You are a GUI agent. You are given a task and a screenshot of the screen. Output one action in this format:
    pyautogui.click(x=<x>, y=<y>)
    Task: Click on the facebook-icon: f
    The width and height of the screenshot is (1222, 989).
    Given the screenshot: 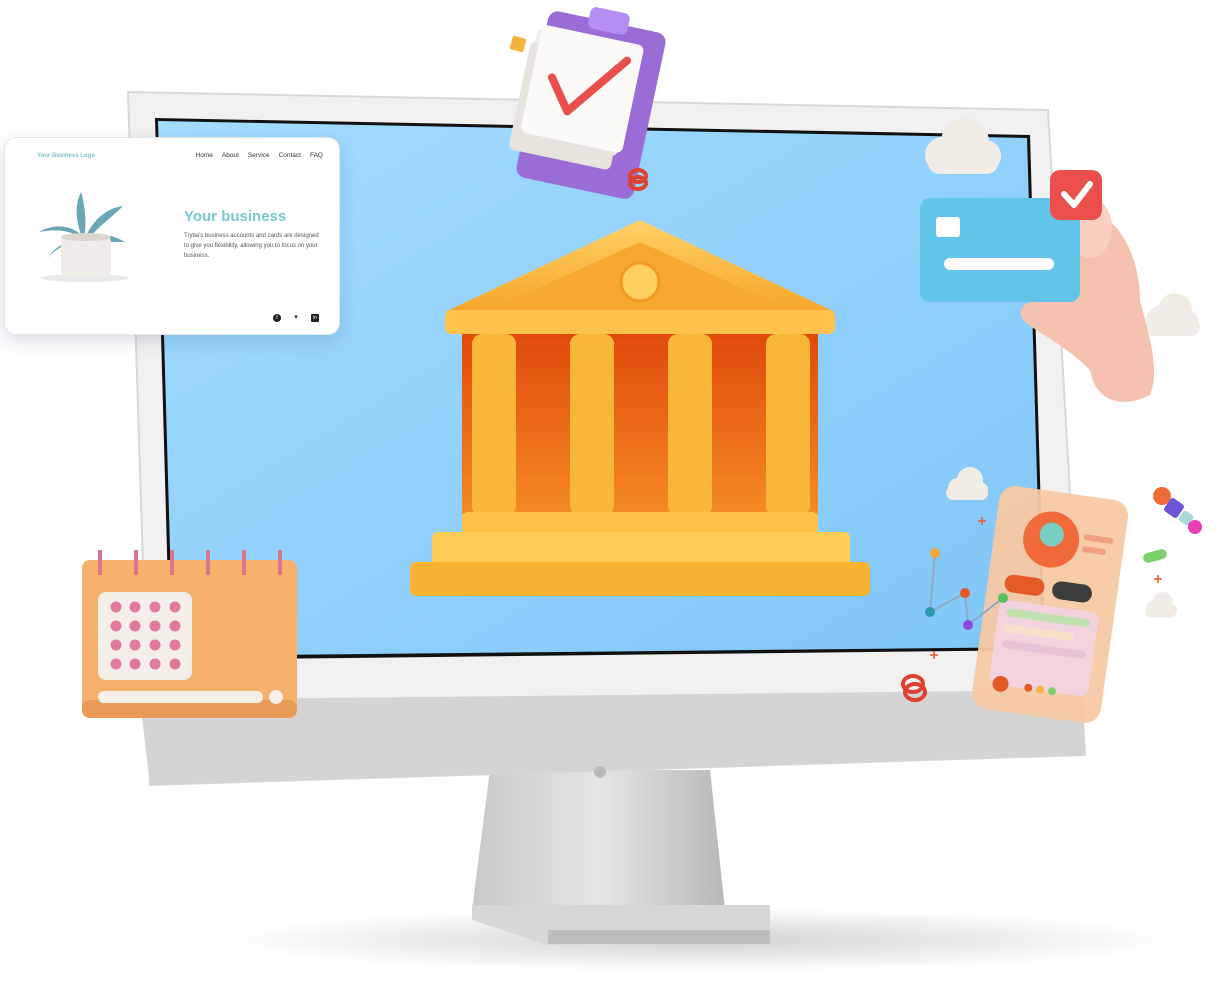 What is the action you would take?
    pyautogui.click(x=277, y=318)
    